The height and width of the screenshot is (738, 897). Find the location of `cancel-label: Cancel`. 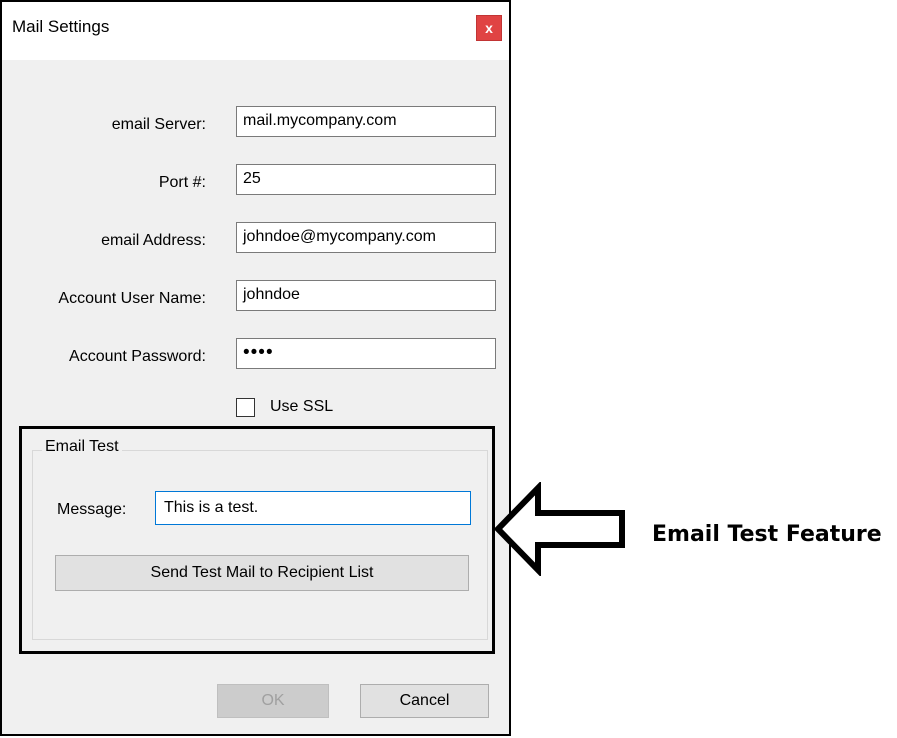

cancel-label: Cancel is located at coordinates (424, 700).